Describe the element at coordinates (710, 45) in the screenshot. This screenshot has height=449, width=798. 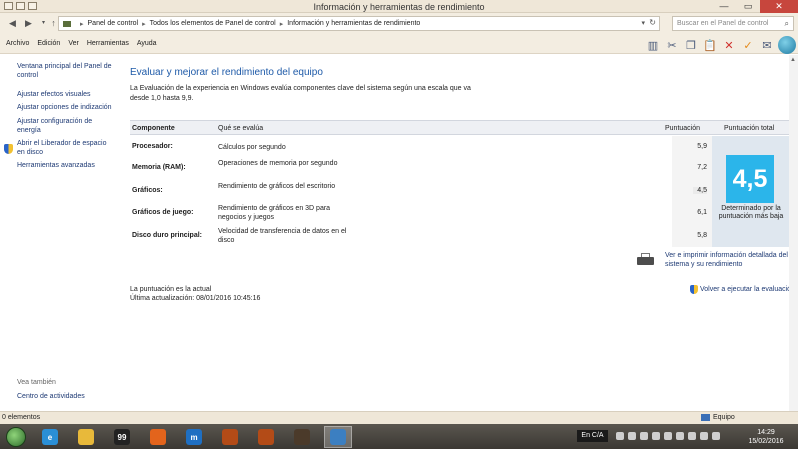
I see `paste-icon: 📋` at that location.